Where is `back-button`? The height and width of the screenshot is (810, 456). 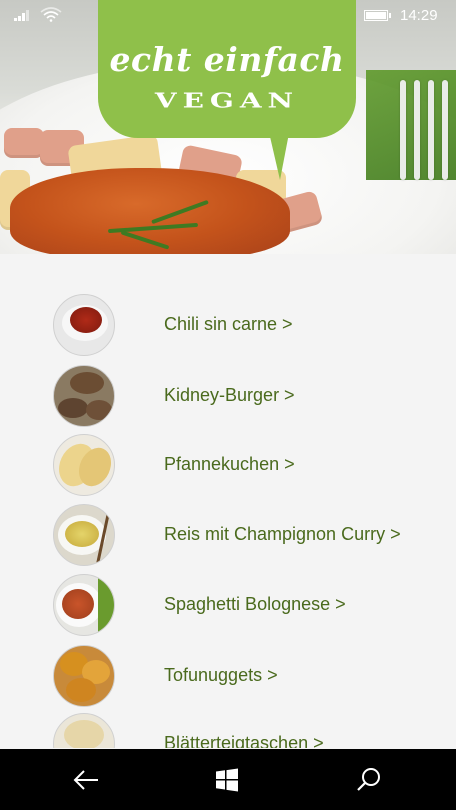
back-button is located at coordinates (86, 779).